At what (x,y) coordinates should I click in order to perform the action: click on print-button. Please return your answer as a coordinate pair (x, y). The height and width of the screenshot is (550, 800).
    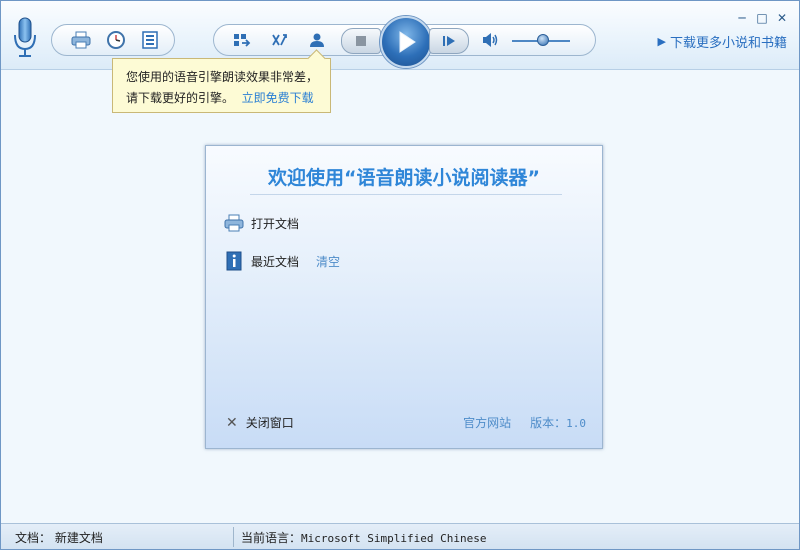
    Looking at the image, I should click on (81, 40).